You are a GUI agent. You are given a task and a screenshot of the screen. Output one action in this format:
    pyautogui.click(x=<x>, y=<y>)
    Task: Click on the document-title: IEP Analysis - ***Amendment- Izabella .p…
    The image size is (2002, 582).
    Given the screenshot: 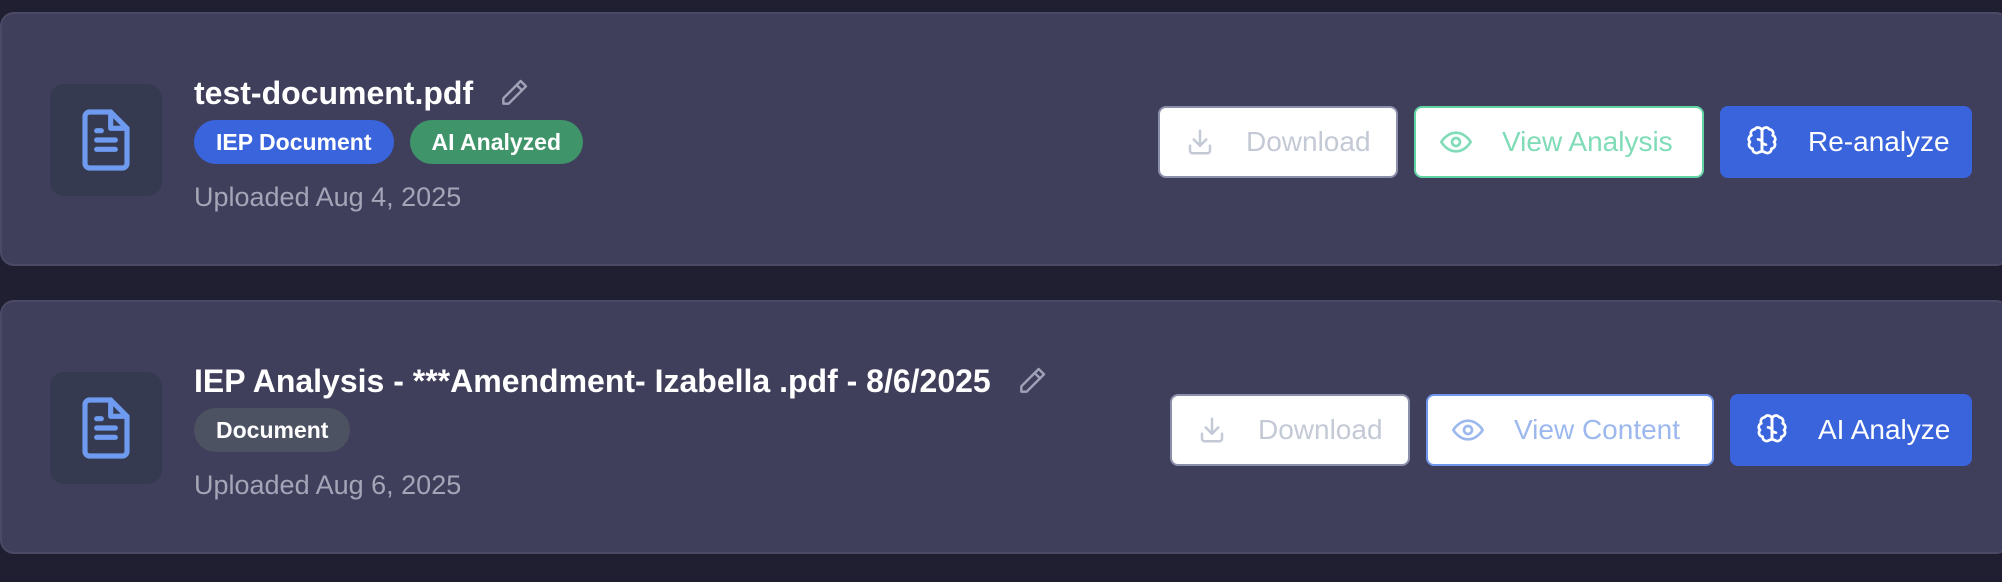 What is the action you would take?
    pyautogui.click(x=592, y=380)
    